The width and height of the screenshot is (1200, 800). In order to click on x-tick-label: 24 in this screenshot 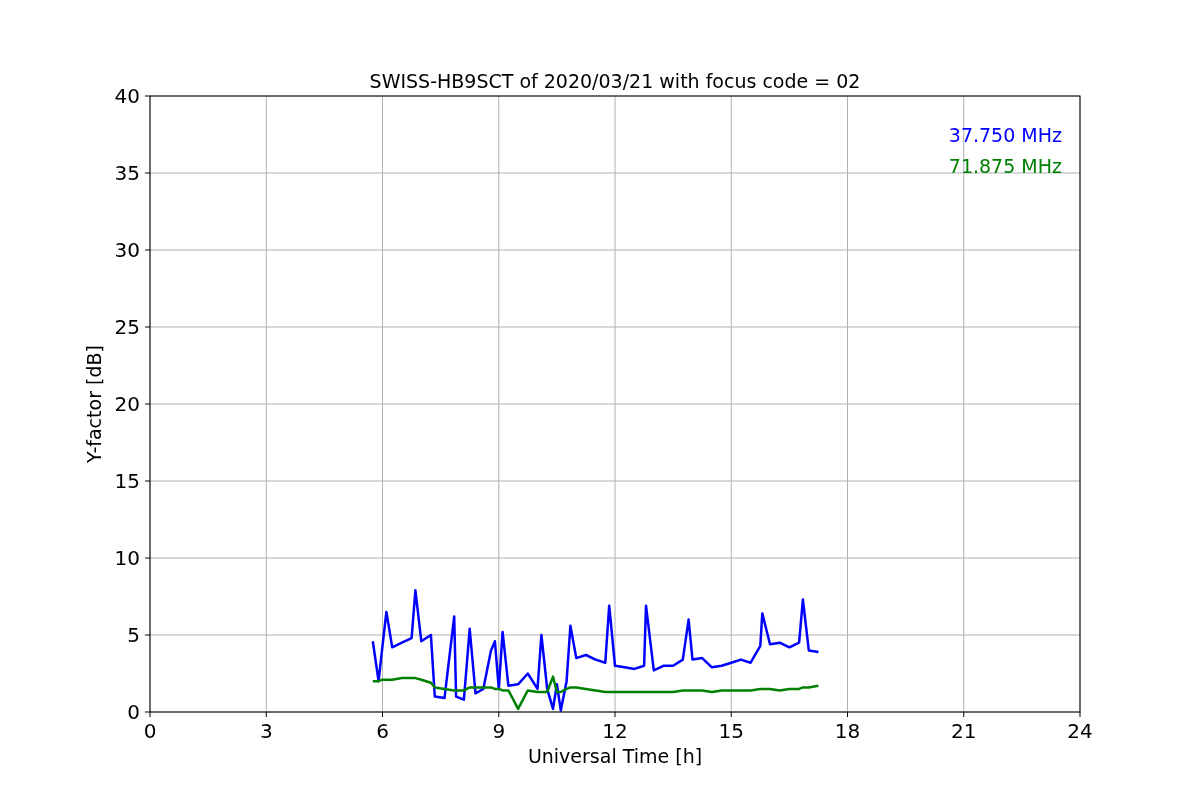, I will do `click(1080, 731)`.